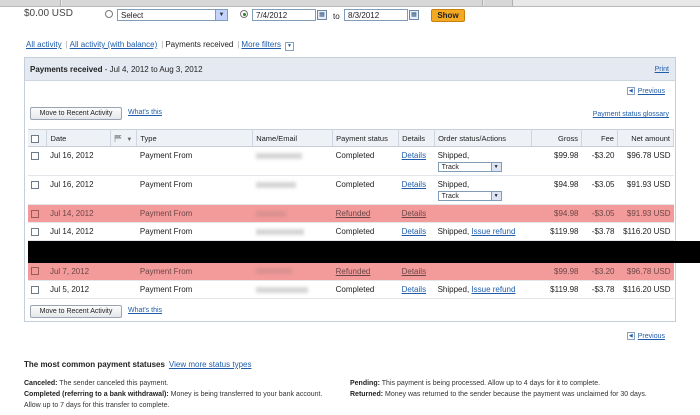  I want to click on row-date: Jul 16, 2012, so click(78, 190).